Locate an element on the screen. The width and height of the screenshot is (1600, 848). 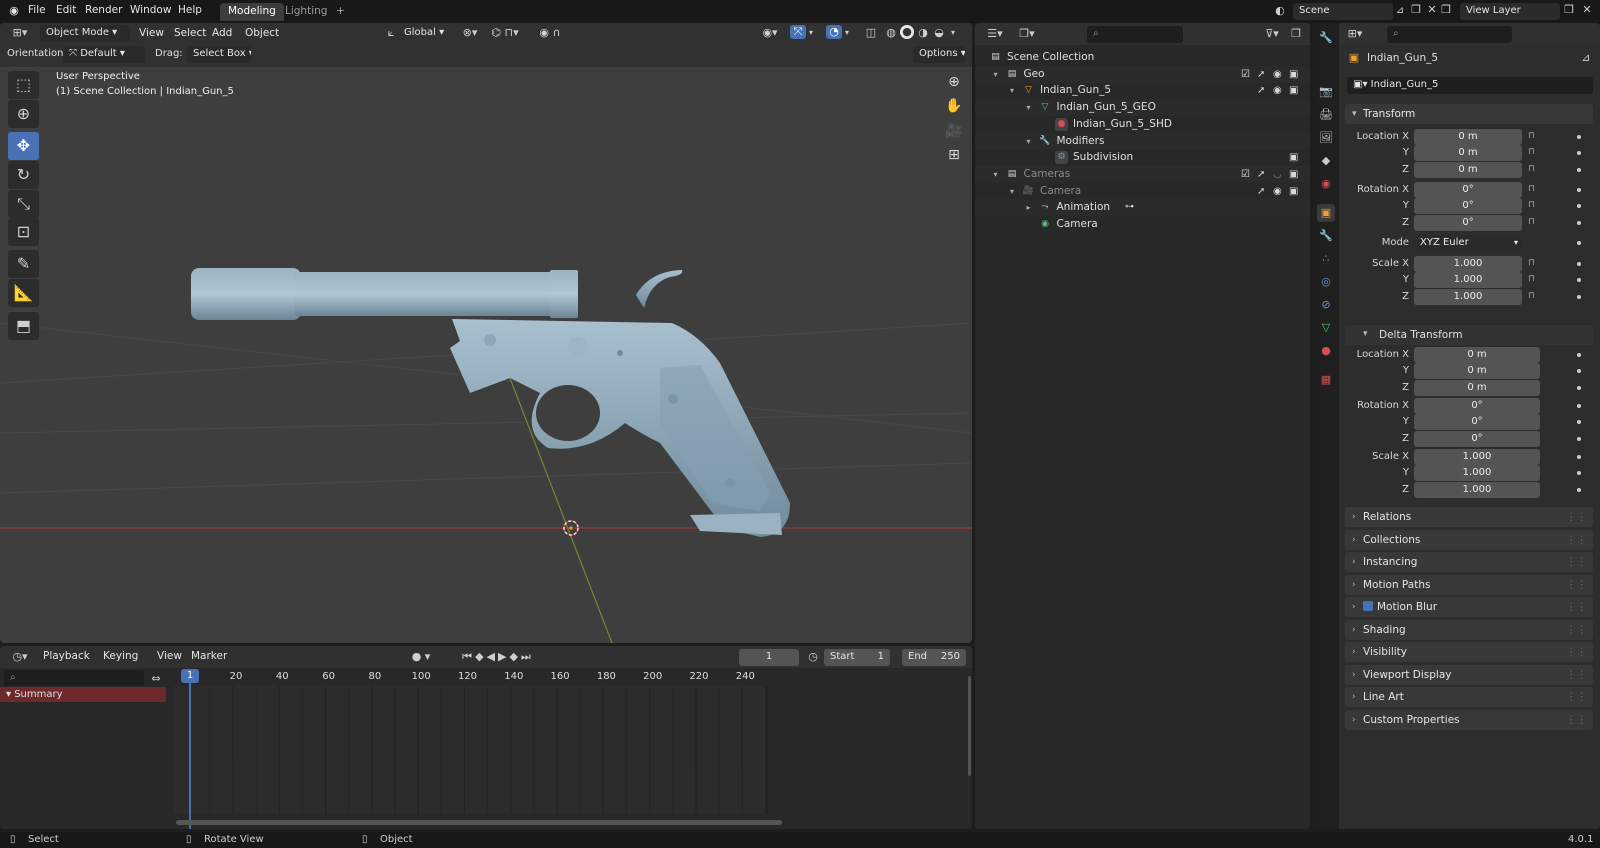
new-collection-icon: ❐ is located at coordinates (1296, 34).